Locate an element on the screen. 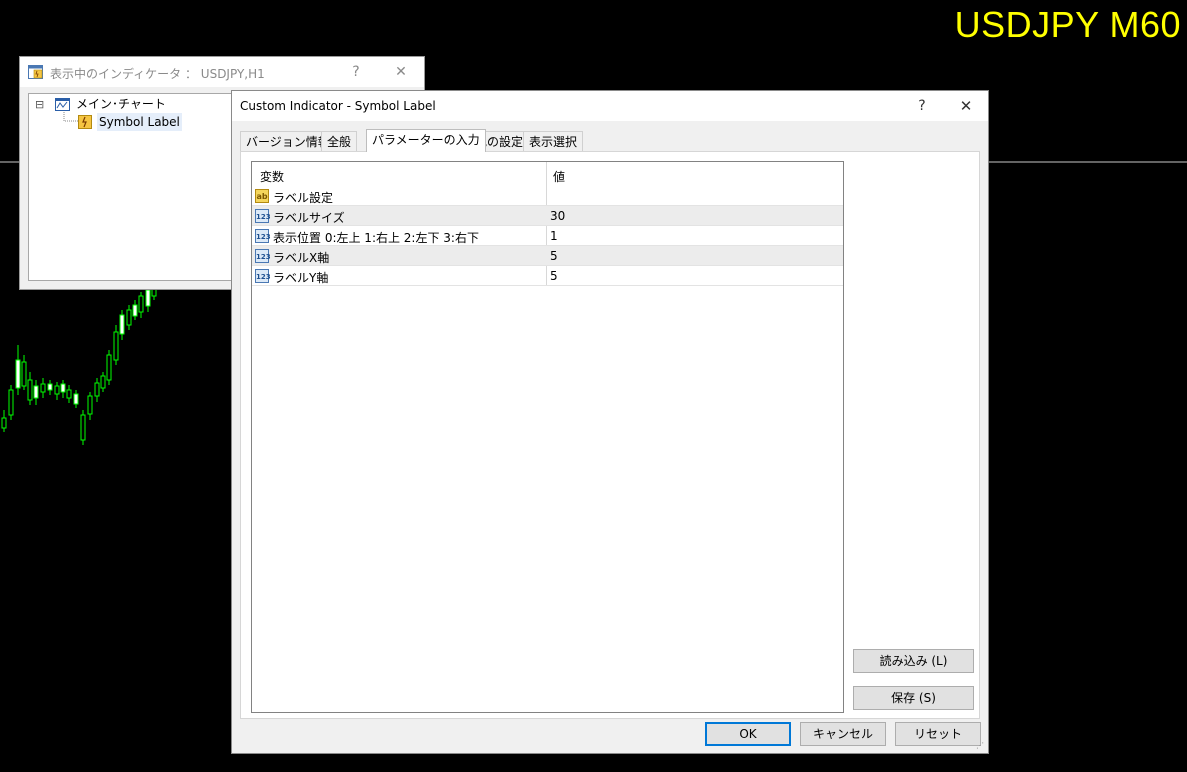 Image resolution: width=1187 pixels, height=772 pixels. dialog-help-button: ? is located at coordinates (922, 106).